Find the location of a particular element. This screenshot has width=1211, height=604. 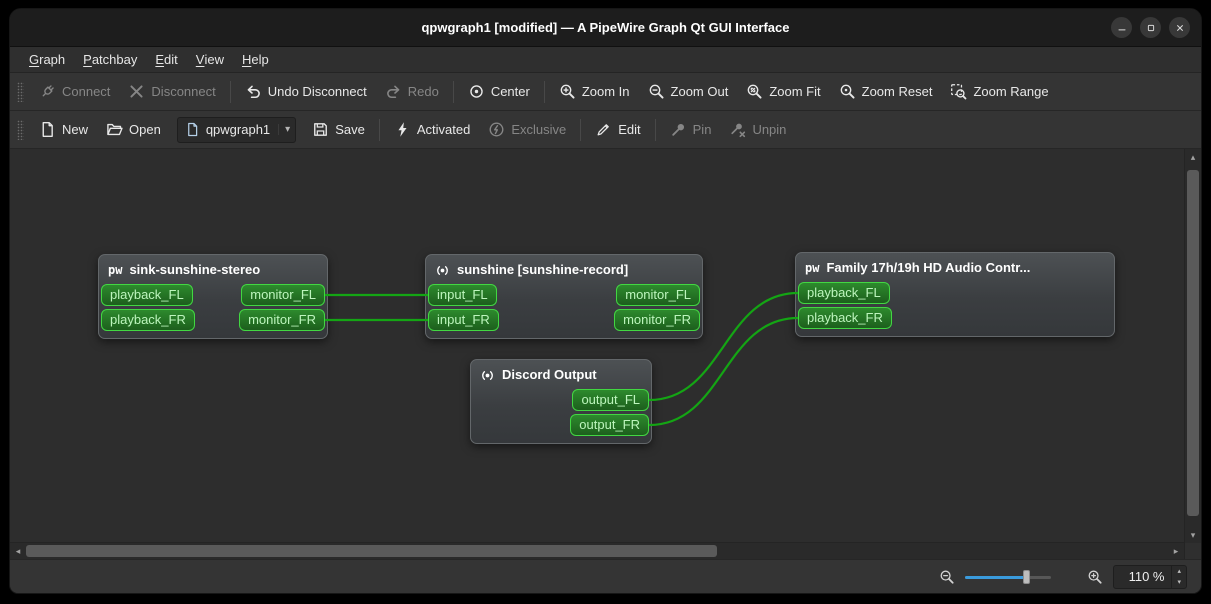

vertical-scrollbar: ▴ ▾ is located at coordinates (1193, 346).